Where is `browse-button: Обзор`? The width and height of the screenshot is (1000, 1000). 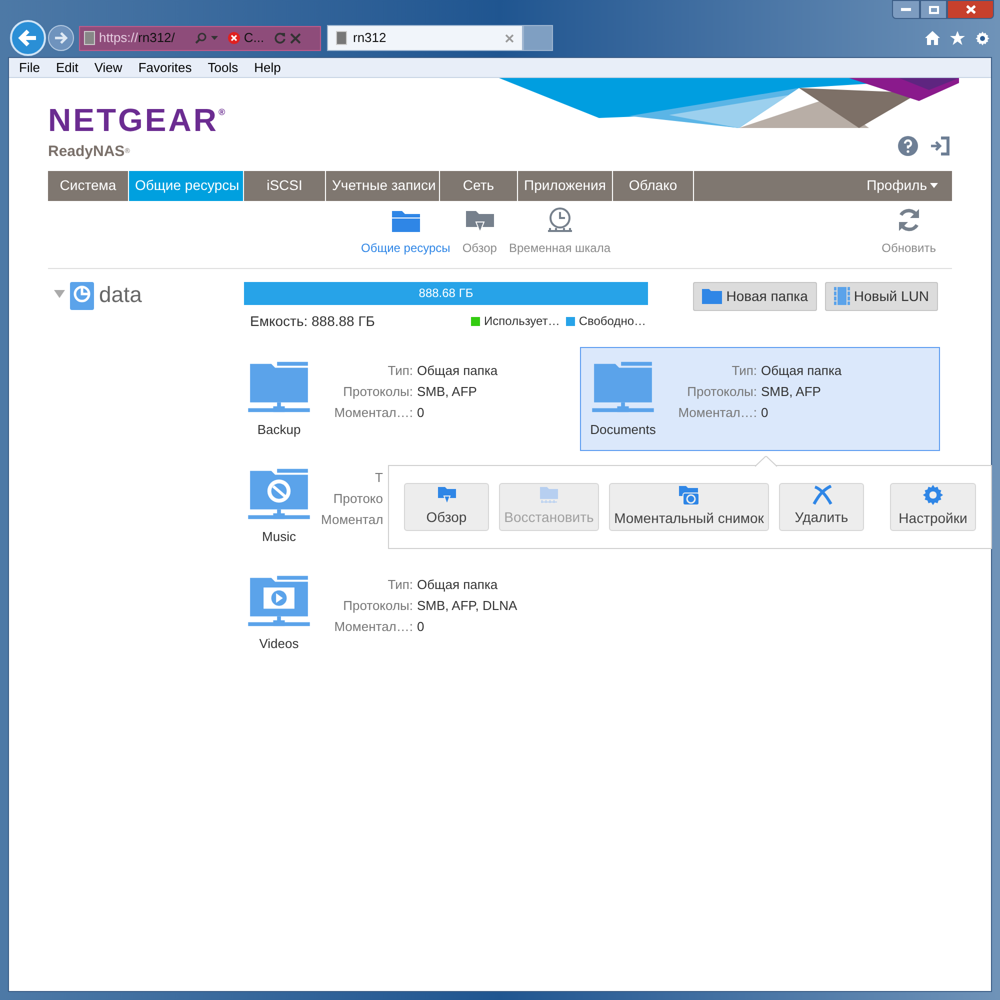 browse-button: Обзор is located at coordinates (446, 506).